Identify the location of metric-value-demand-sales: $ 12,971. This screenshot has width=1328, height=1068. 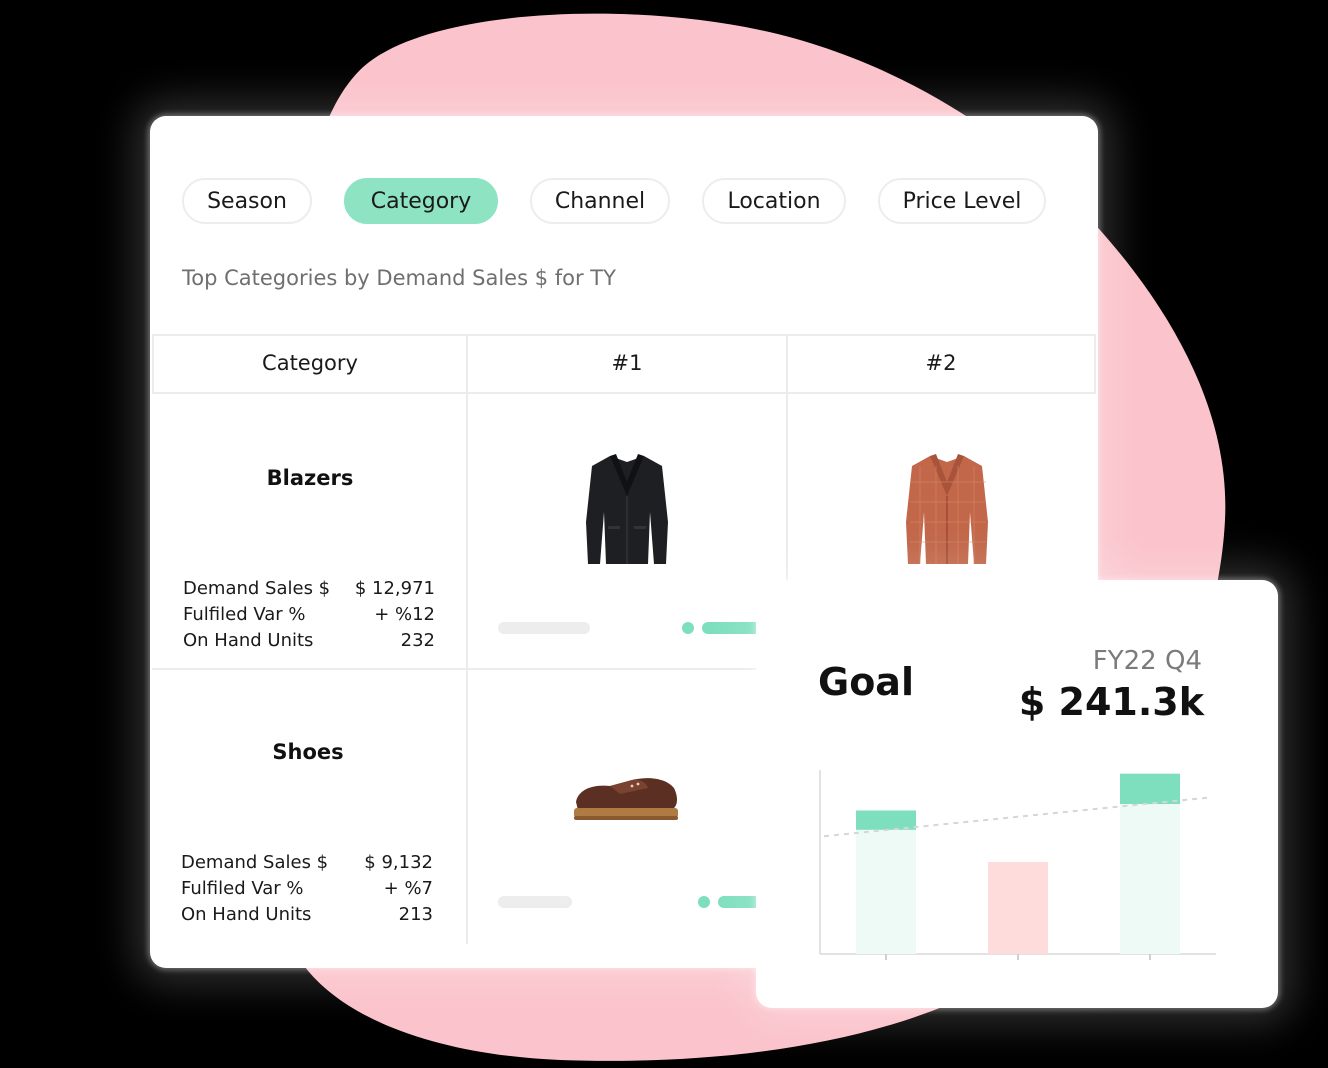
(394, 588).